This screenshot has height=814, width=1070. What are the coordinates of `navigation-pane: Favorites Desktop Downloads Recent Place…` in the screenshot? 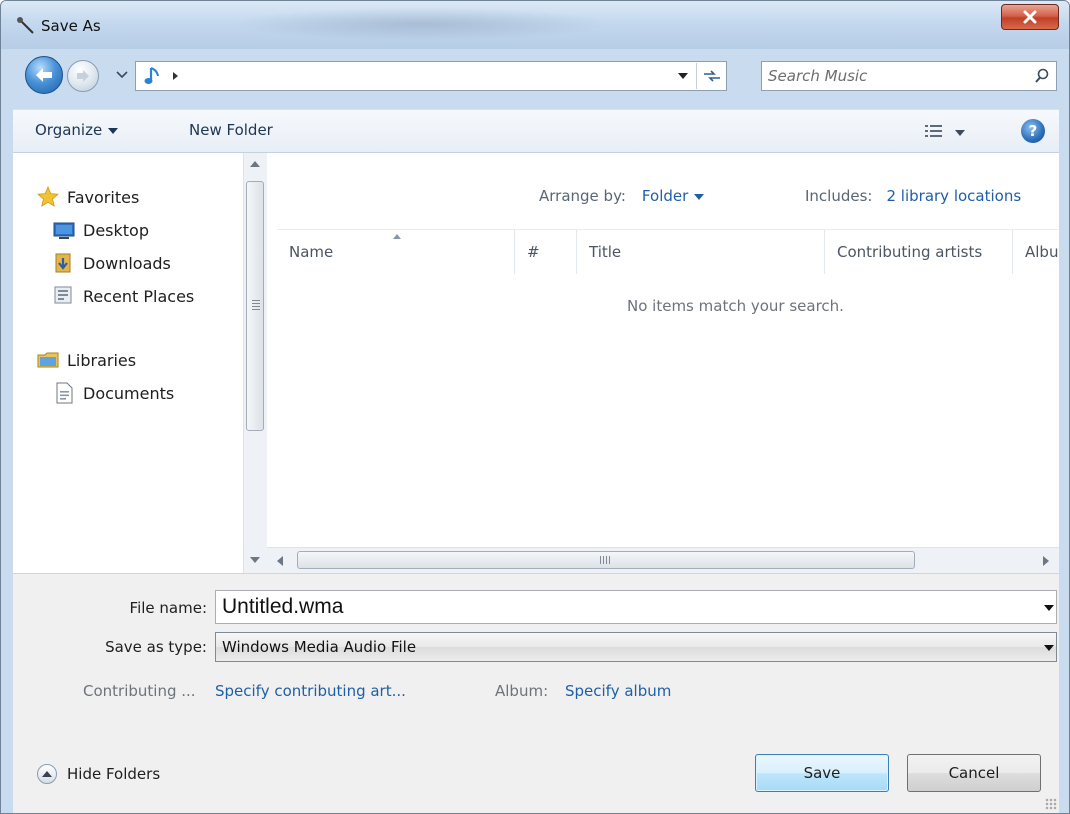 It's located at (128, 363).